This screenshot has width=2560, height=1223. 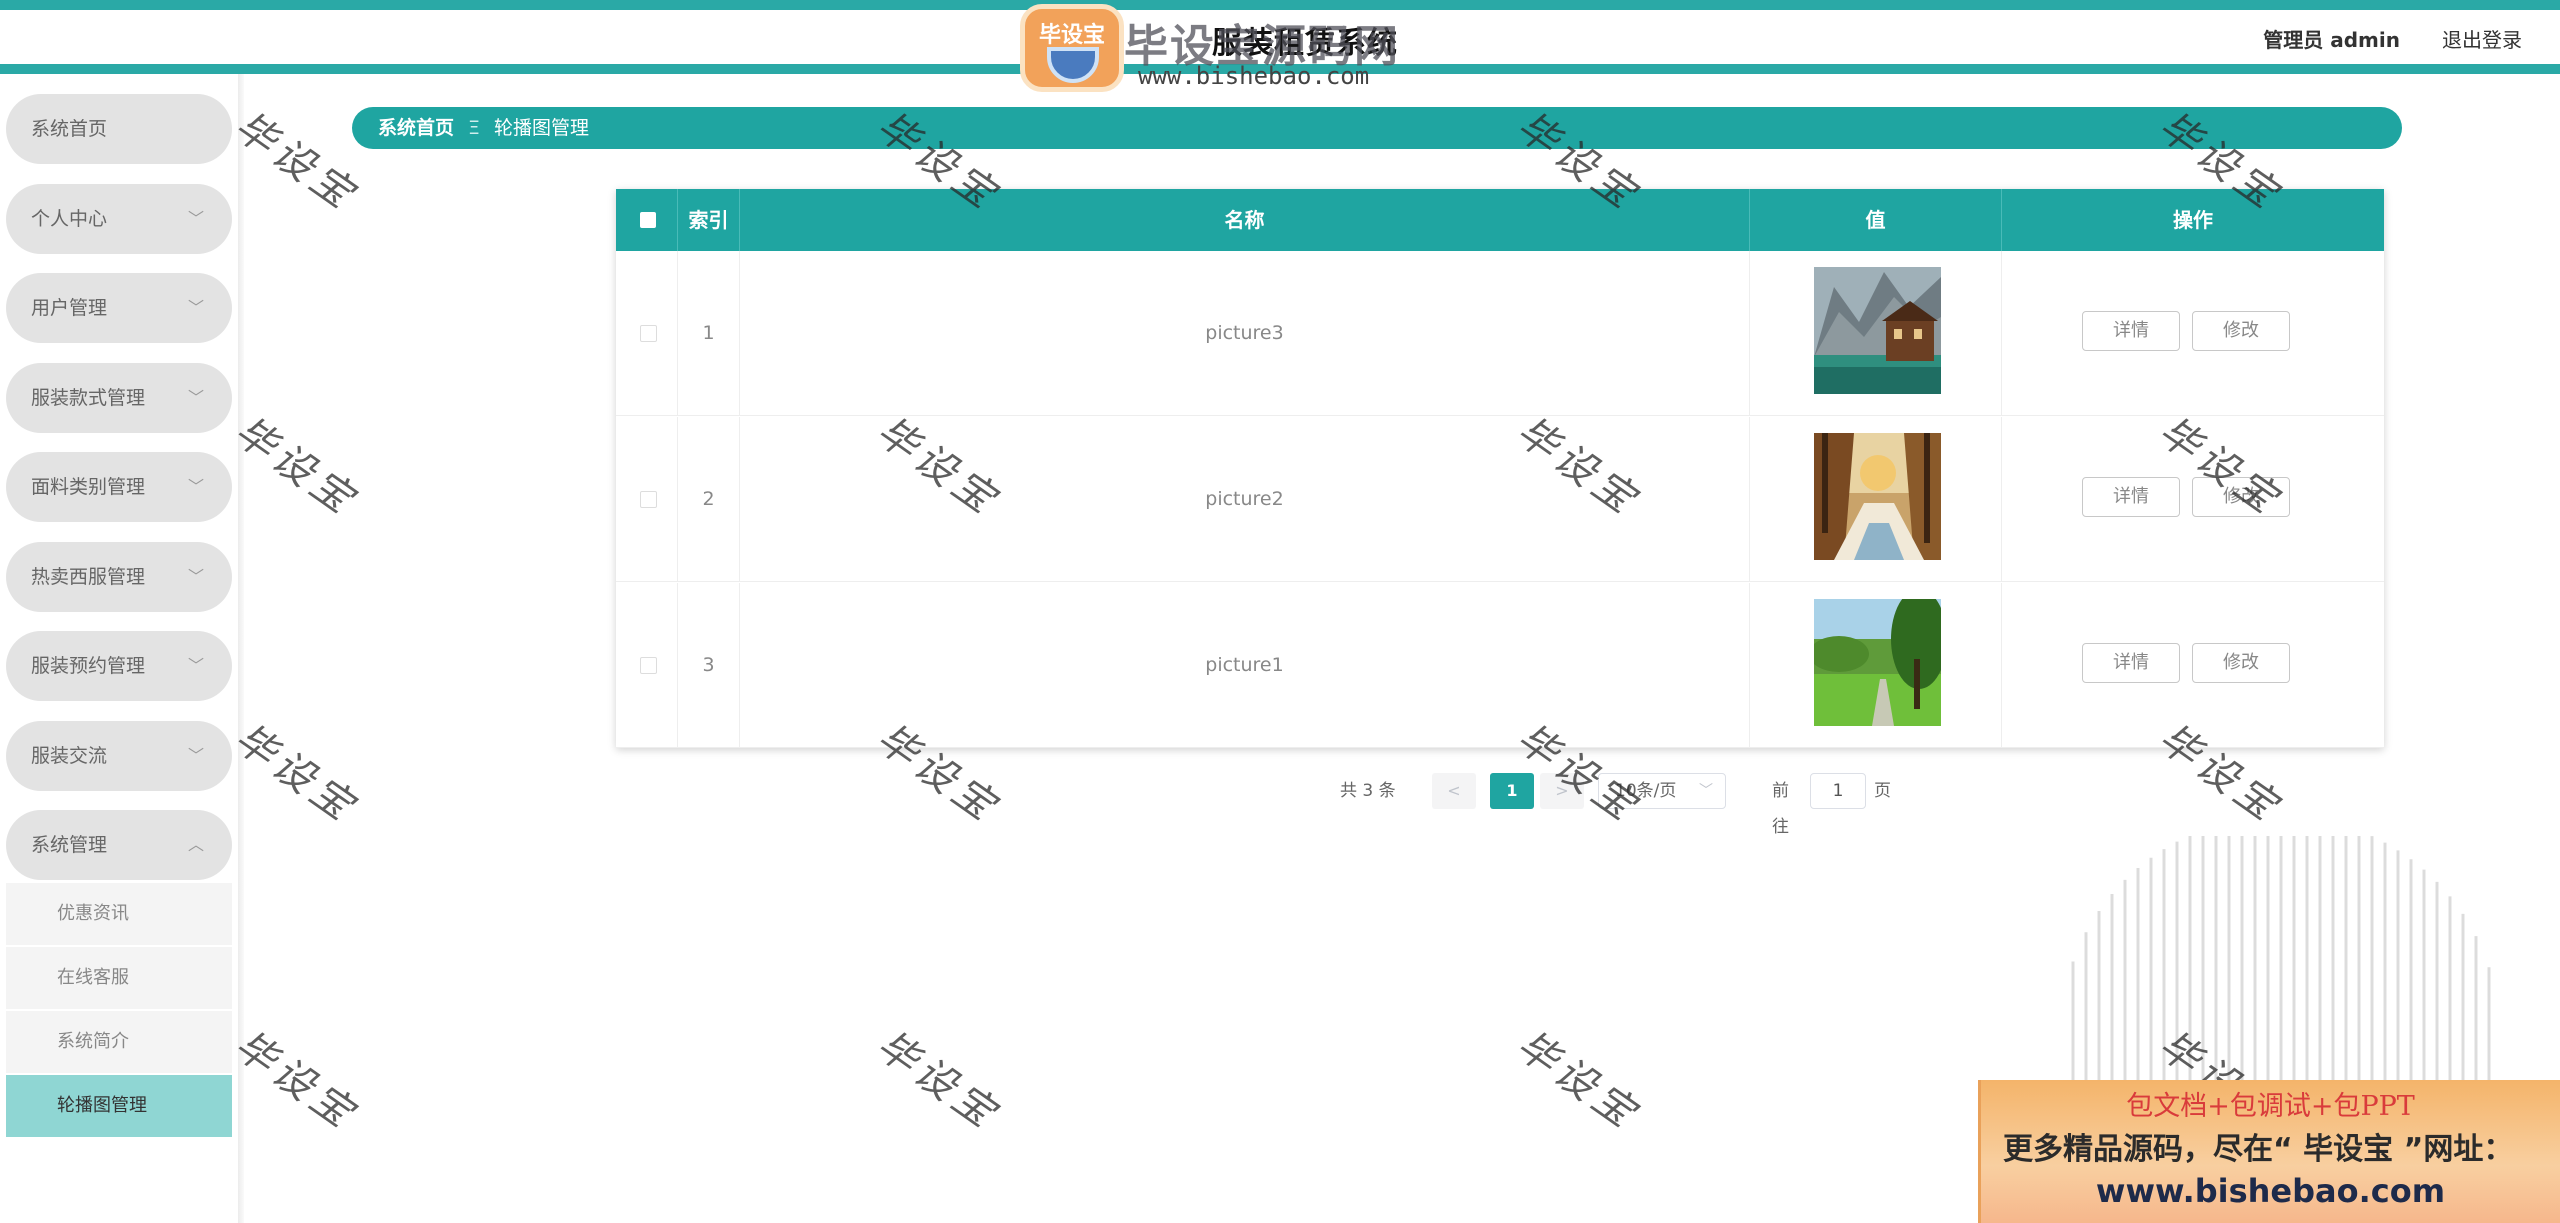 I want to click on row-name: picture3, so click(x=1245, y=333).